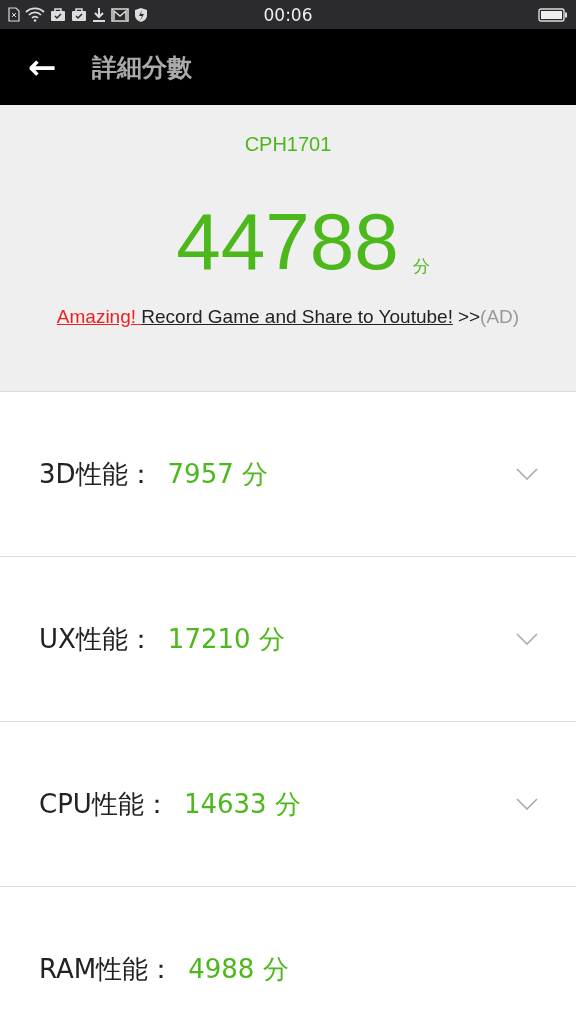  I want to click on wifi-icon, so click(35, 14).